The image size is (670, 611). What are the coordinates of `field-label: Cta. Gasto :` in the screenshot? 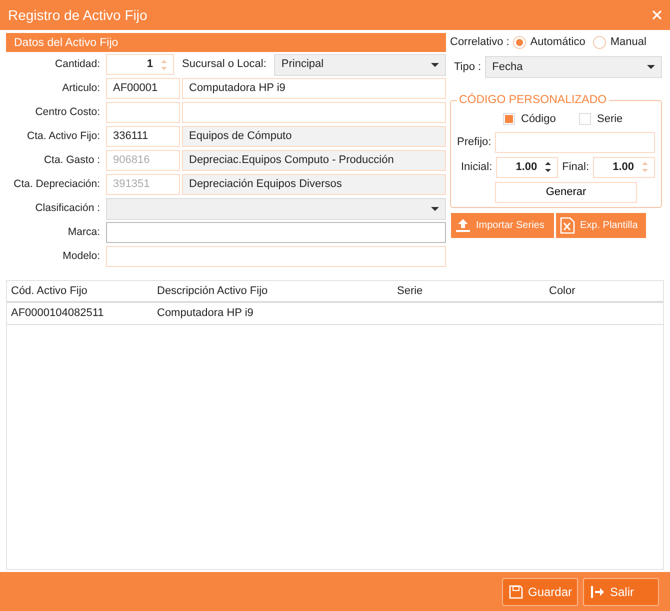 It's located at (71, 160).